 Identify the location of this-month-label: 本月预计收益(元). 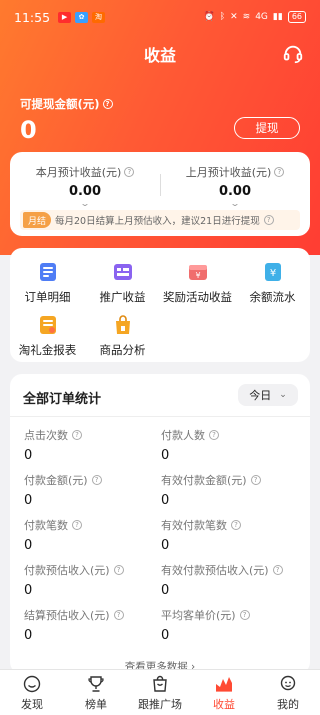
(78, 172).